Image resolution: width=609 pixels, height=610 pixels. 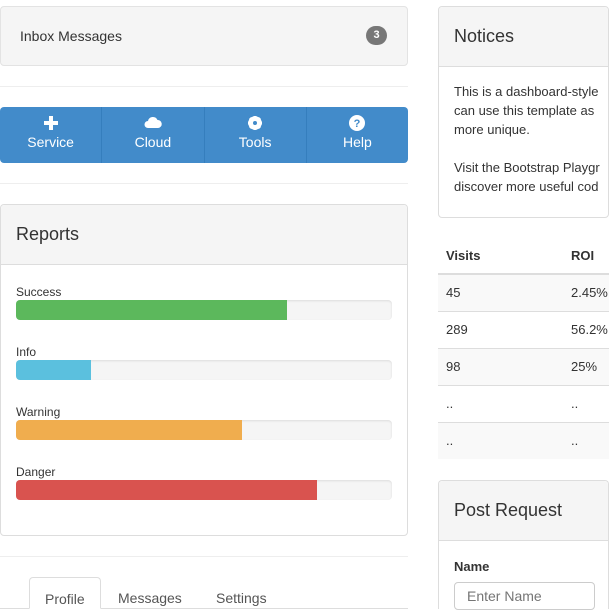 What do you see at coordinates (526, 186) in the screenshot?
I see `notices-line: discover more useful cod` at bounding box center [526, 186].